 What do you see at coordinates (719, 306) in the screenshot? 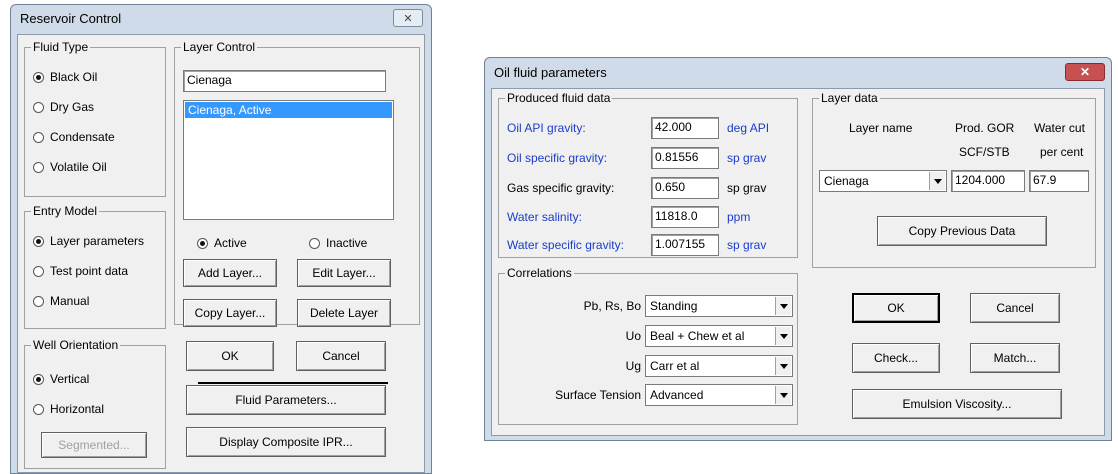
I see `pb-rs-bo-select: Standing` at bounding box center [719, 306].